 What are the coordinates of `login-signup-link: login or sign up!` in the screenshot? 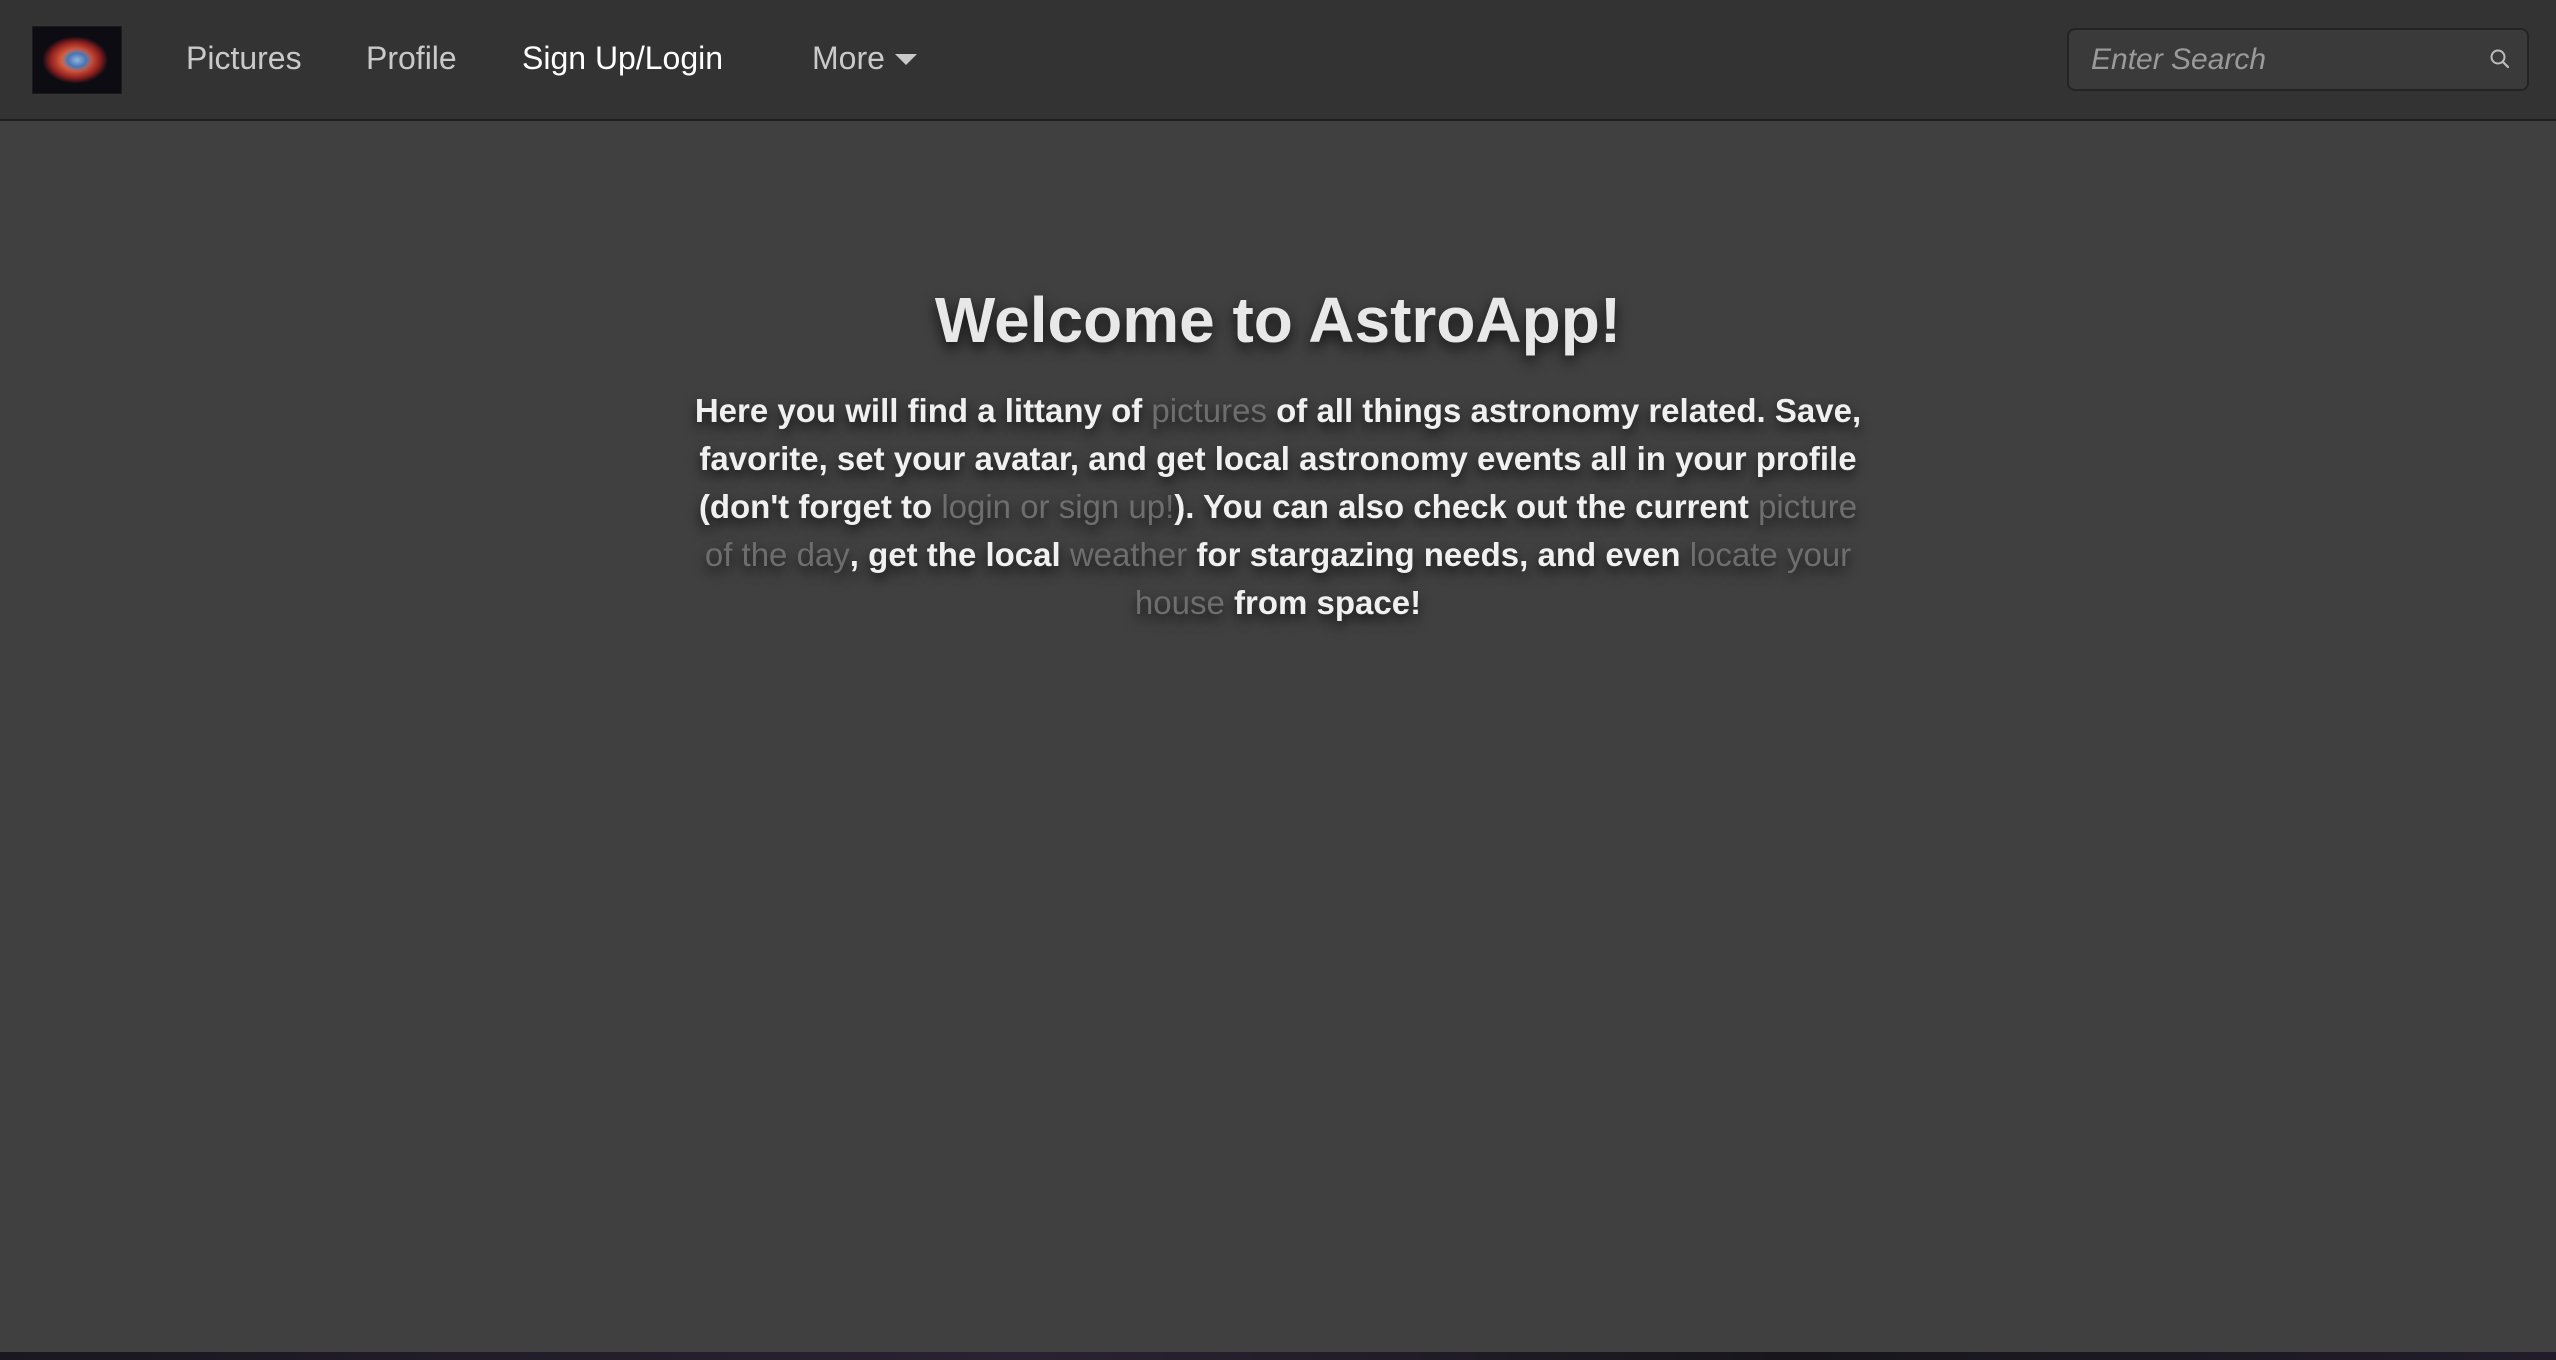 It's located at (1057, 506).